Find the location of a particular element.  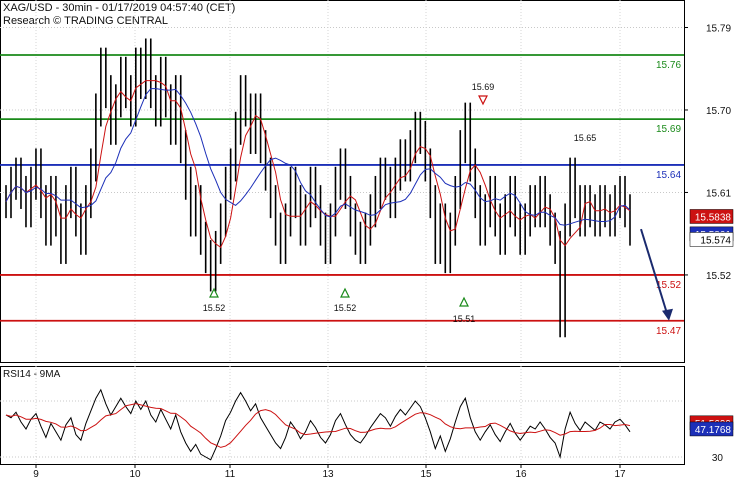

annotation-label-1: 15.52 is located at coordinates (345, 308).